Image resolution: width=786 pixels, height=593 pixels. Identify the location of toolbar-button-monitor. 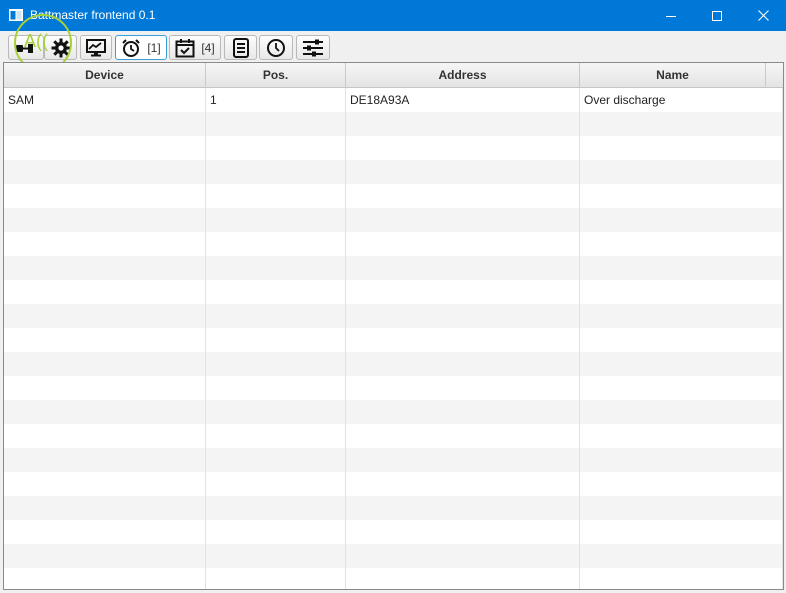
(96, 47).